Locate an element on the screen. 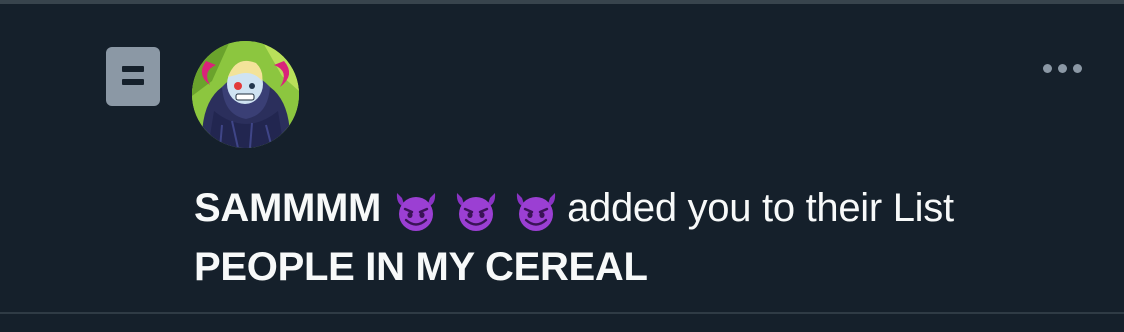  more-options-button is located at coordinates (1062, 68).